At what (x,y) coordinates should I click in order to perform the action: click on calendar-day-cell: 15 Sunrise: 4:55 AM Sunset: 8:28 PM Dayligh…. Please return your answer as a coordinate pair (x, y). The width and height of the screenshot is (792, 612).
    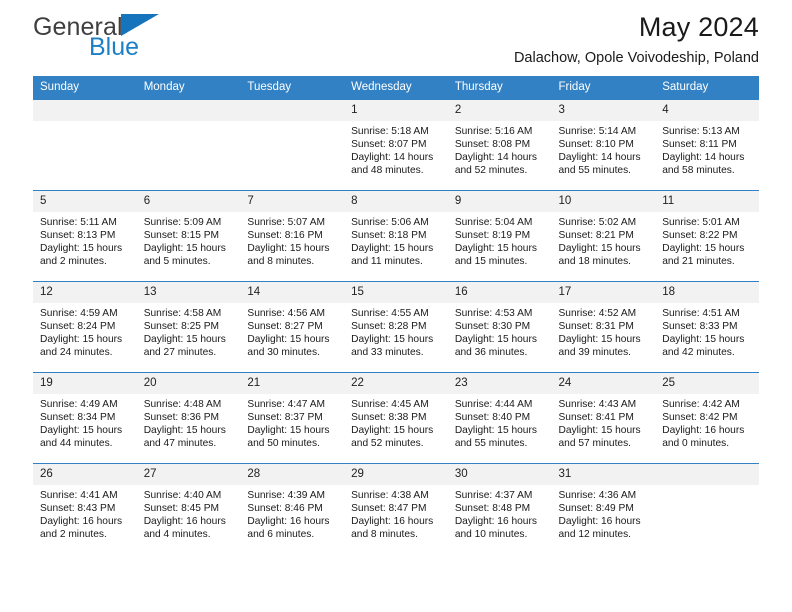
    Looking at the image, I should click on (396, 327).